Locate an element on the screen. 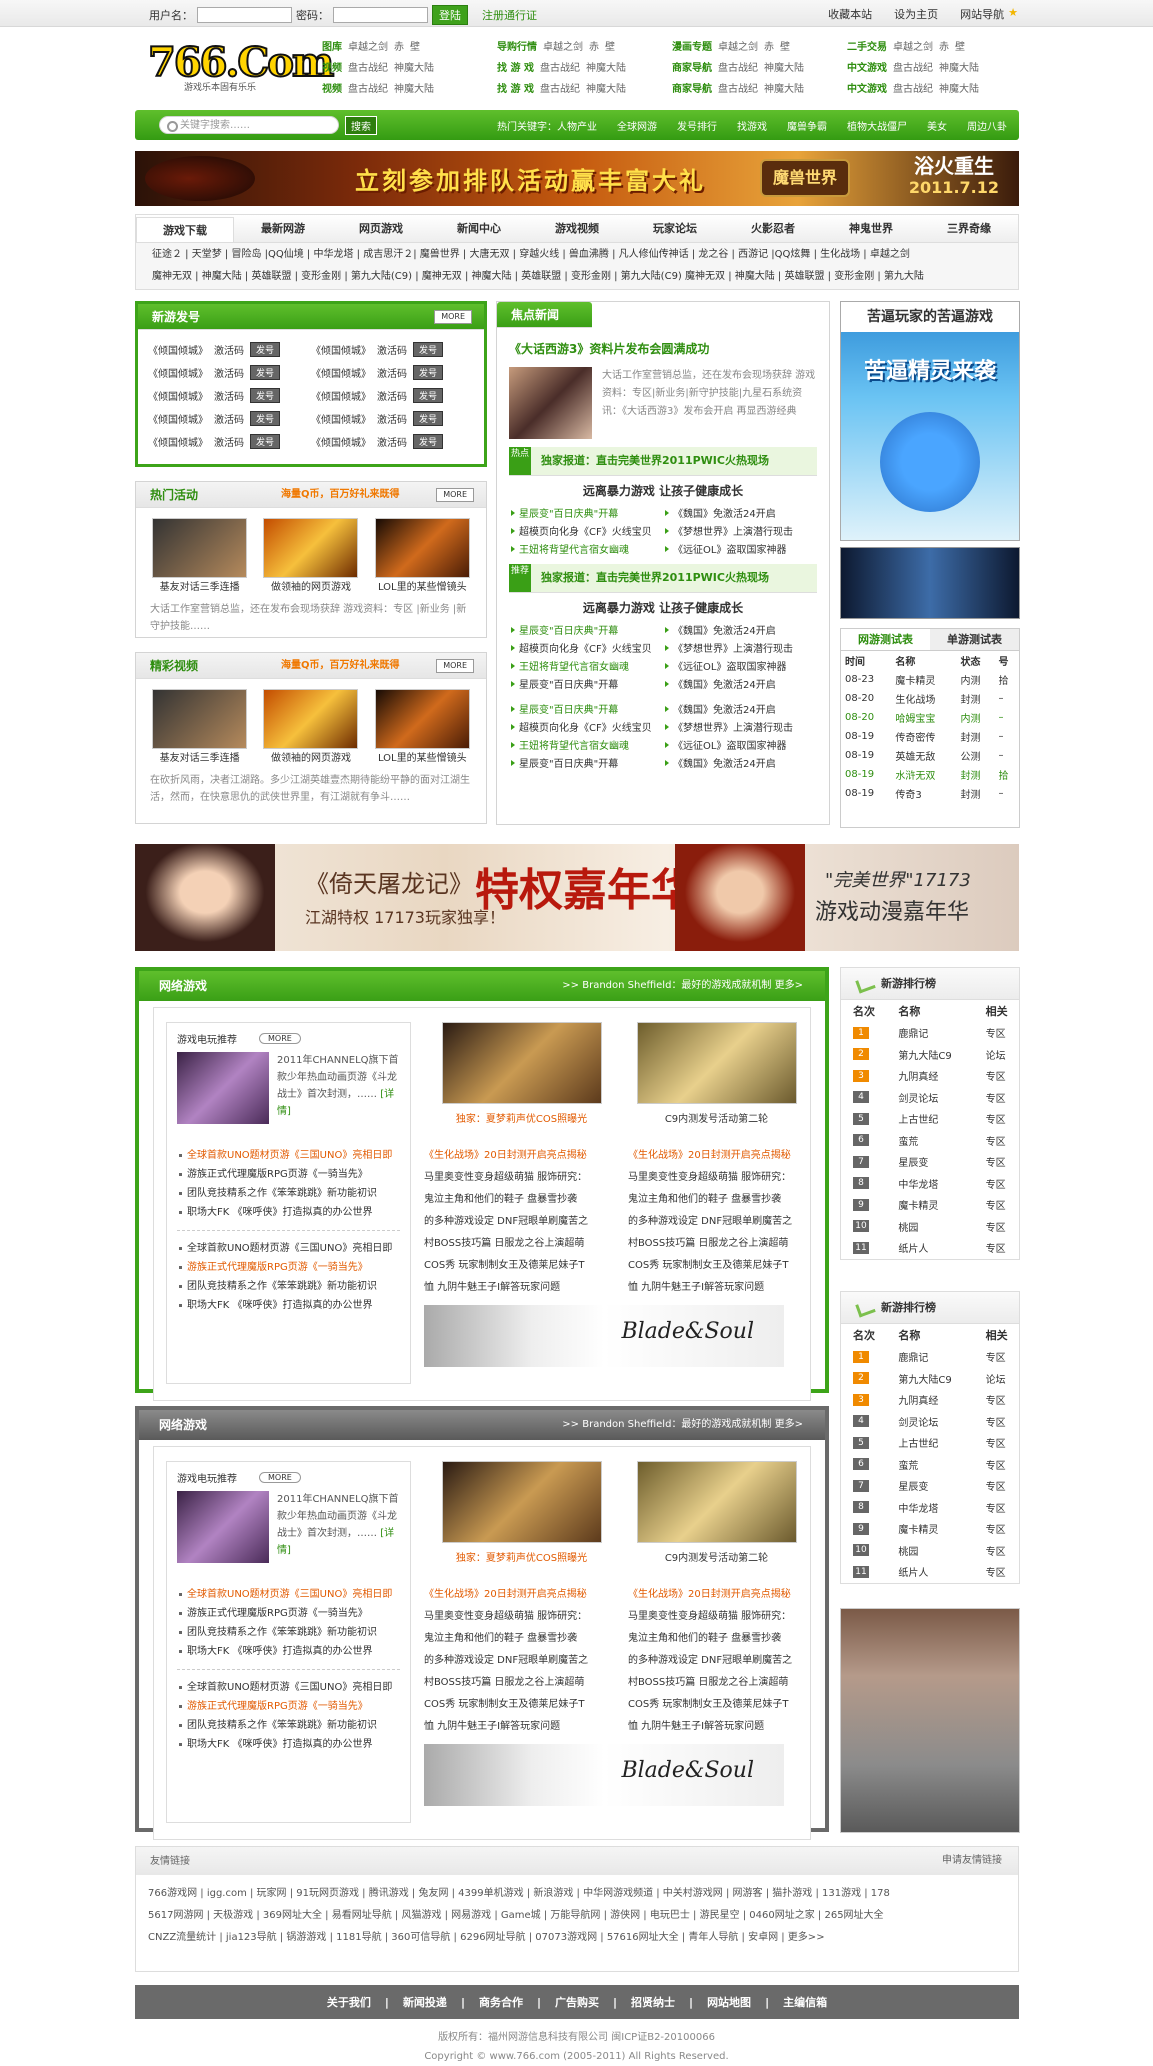 This screenshot has height=2066, width=1153. category-item: 赤 is located at coordinates (594, 45).